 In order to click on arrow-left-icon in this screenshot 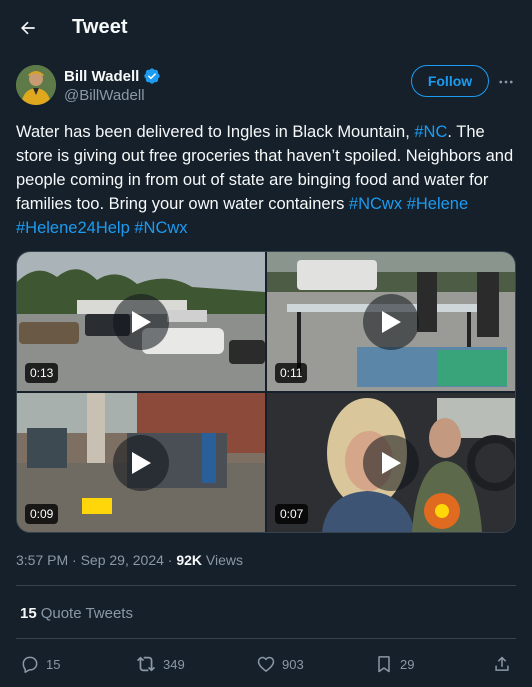, I will do `click(28, 28)`.